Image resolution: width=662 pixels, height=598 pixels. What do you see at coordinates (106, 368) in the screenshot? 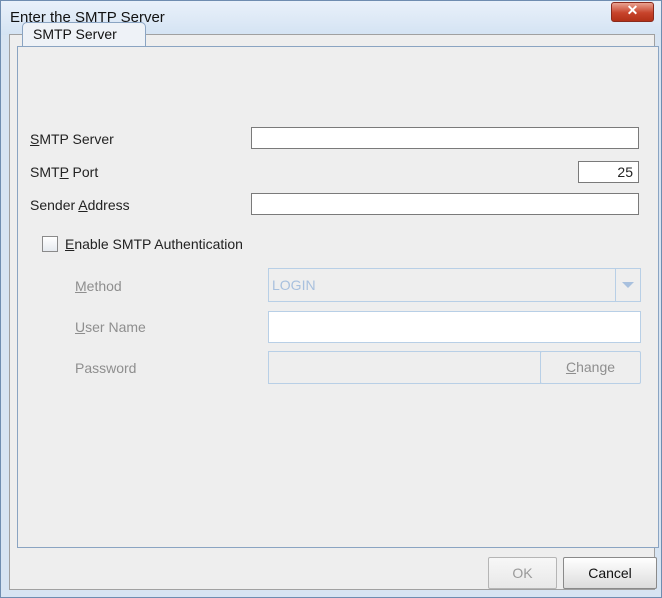
I see `password-label: Password` at bounding box center [106, 368].